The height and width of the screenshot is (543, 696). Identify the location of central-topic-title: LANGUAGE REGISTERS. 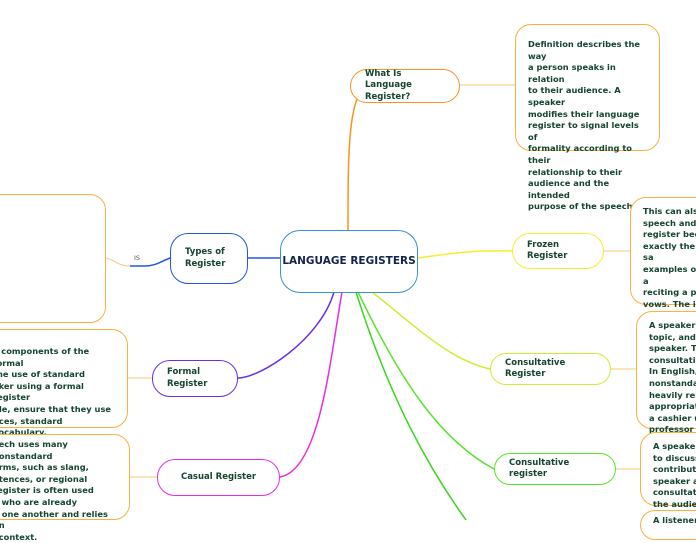
(349, 260).